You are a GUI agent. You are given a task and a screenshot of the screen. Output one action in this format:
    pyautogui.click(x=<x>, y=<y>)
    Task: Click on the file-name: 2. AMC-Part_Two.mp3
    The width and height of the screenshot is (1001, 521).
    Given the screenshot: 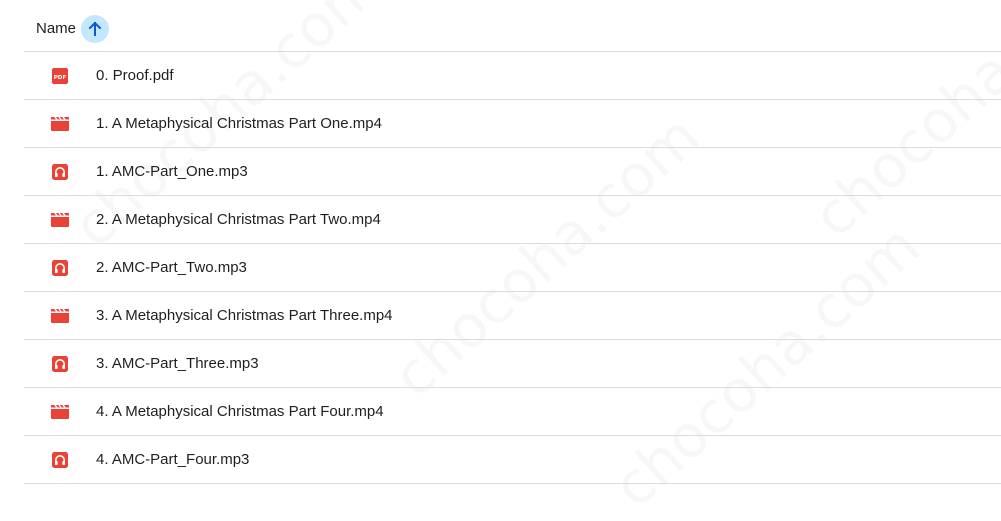 What is the action you would take?
    pyautogui.click(x=171, y=267)
    